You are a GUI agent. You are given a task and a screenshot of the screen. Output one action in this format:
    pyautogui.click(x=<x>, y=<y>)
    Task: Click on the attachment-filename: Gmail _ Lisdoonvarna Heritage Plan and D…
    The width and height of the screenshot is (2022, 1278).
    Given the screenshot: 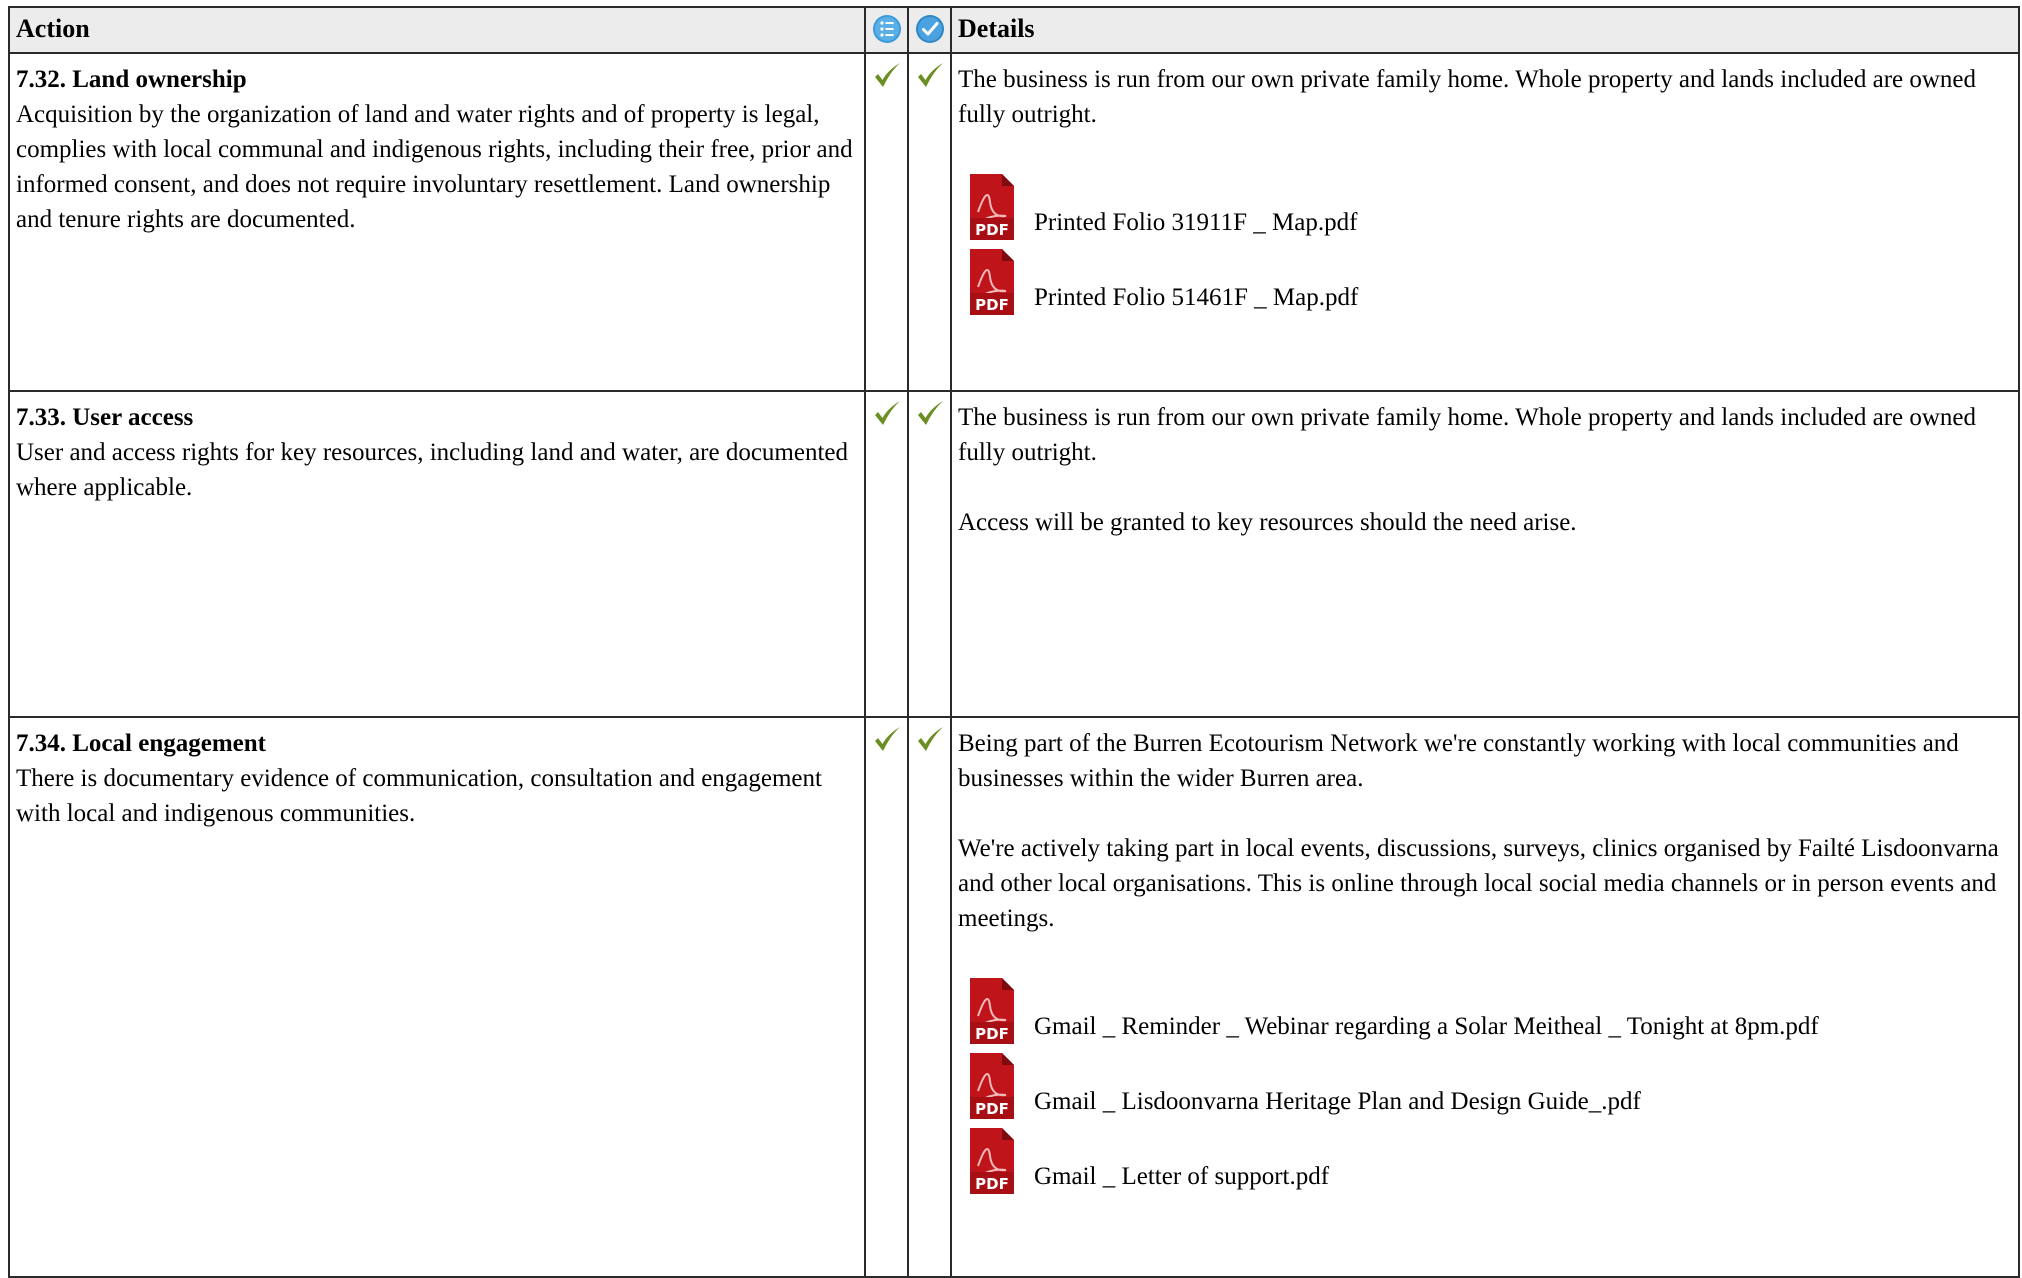 What is the action you would take?
    pyautogui.click(x=1337, y=1102)
    